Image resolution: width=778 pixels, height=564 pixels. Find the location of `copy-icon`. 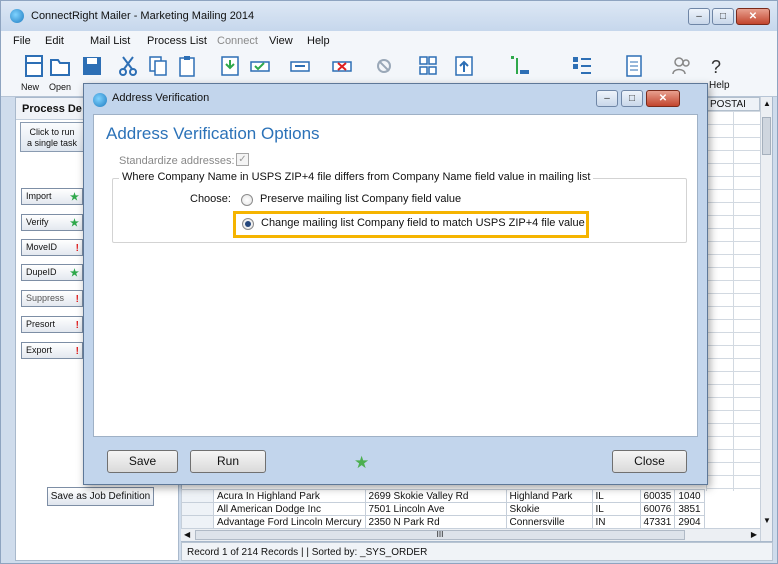

copy-icon is located at coordinates (158, 66).